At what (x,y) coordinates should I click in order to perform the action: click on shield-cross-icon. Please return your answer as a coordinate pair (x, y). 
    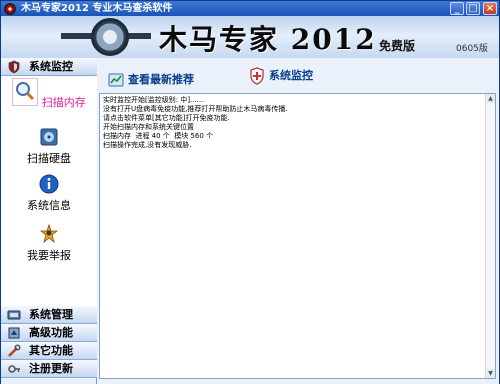
    Looking at the image, I should click on (257, 76).